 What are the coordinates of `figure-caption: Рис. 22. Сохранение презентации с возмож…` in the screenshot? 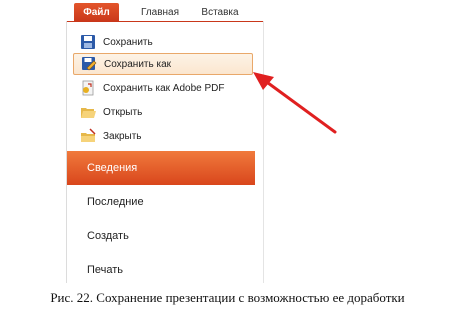 It's located at (227, 297).